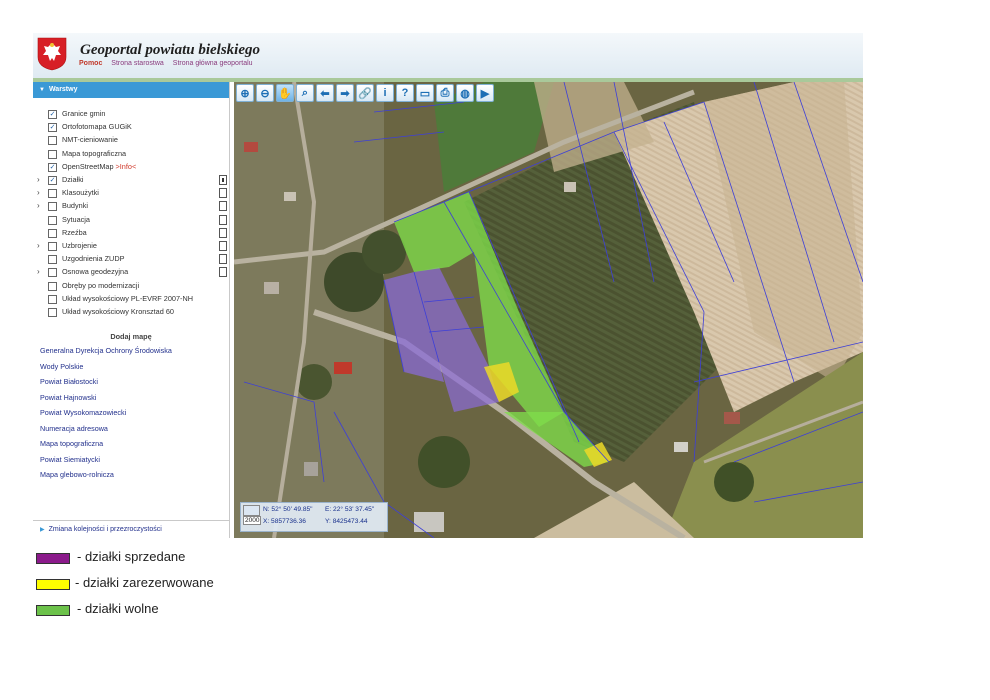 Image resolution: width=990 pixels, height=700 pixels. What do you see at coordinates (131, 220) in the screenshot?
I see `layer-row: Sytuacja` at bounding box center [131, 220].